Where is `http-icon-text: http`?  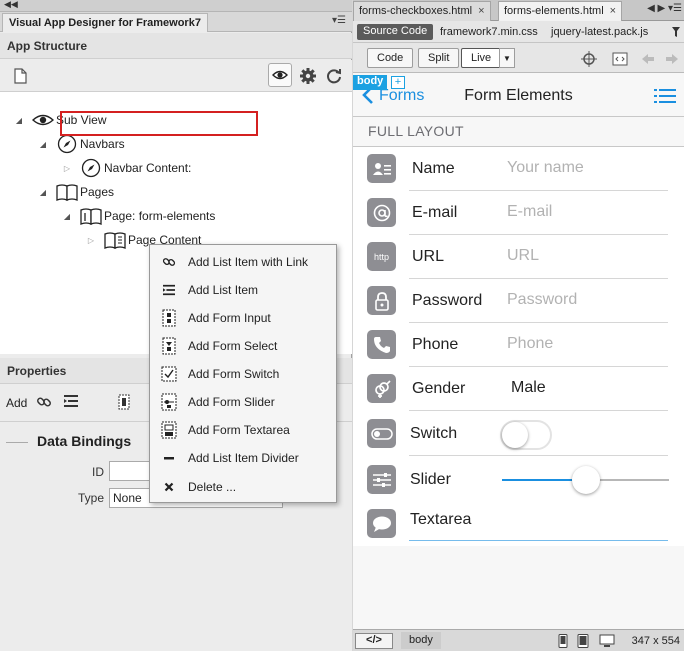
http-icon-text: http is located at coordinates (381, 256).